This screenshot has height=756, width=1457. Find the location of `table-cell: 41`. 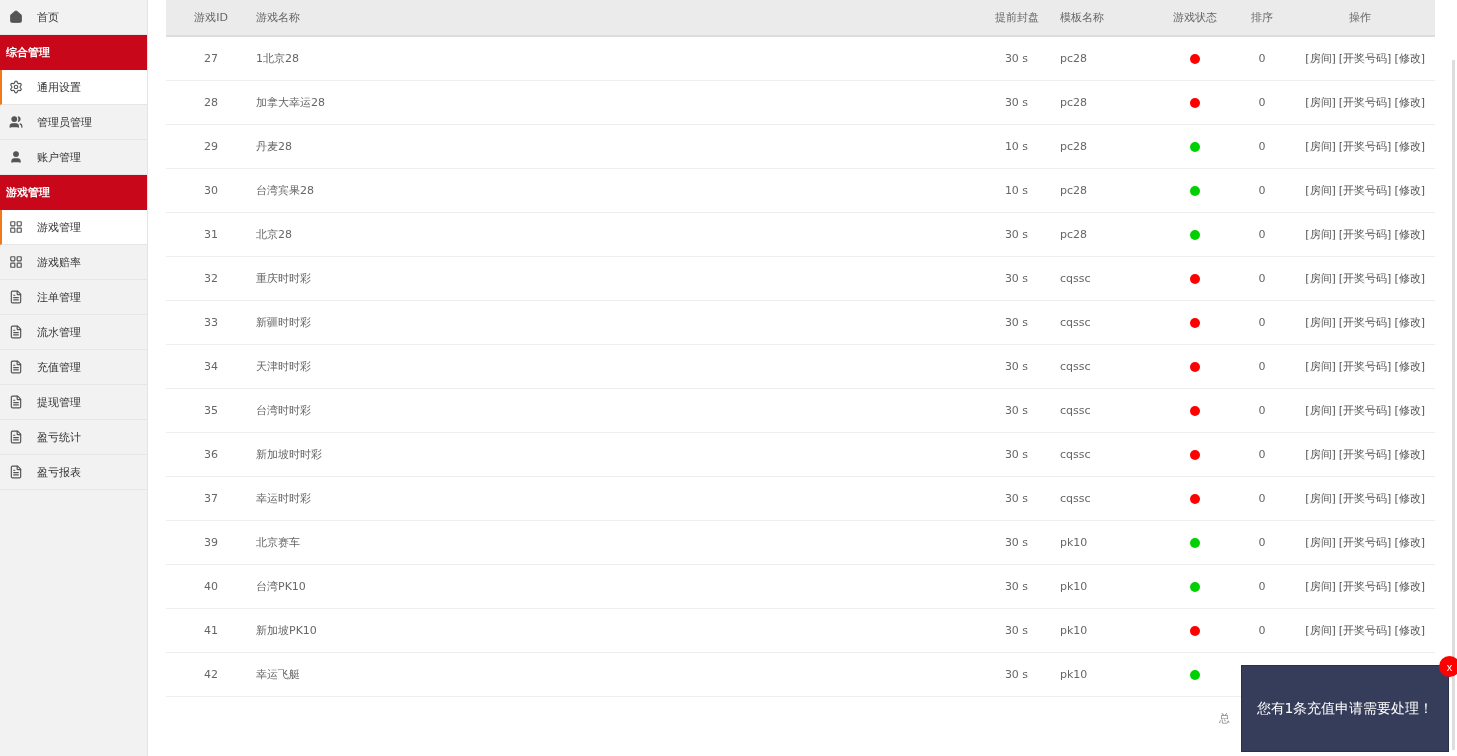

table-cell: 41 is located at coordinates (211, 630).